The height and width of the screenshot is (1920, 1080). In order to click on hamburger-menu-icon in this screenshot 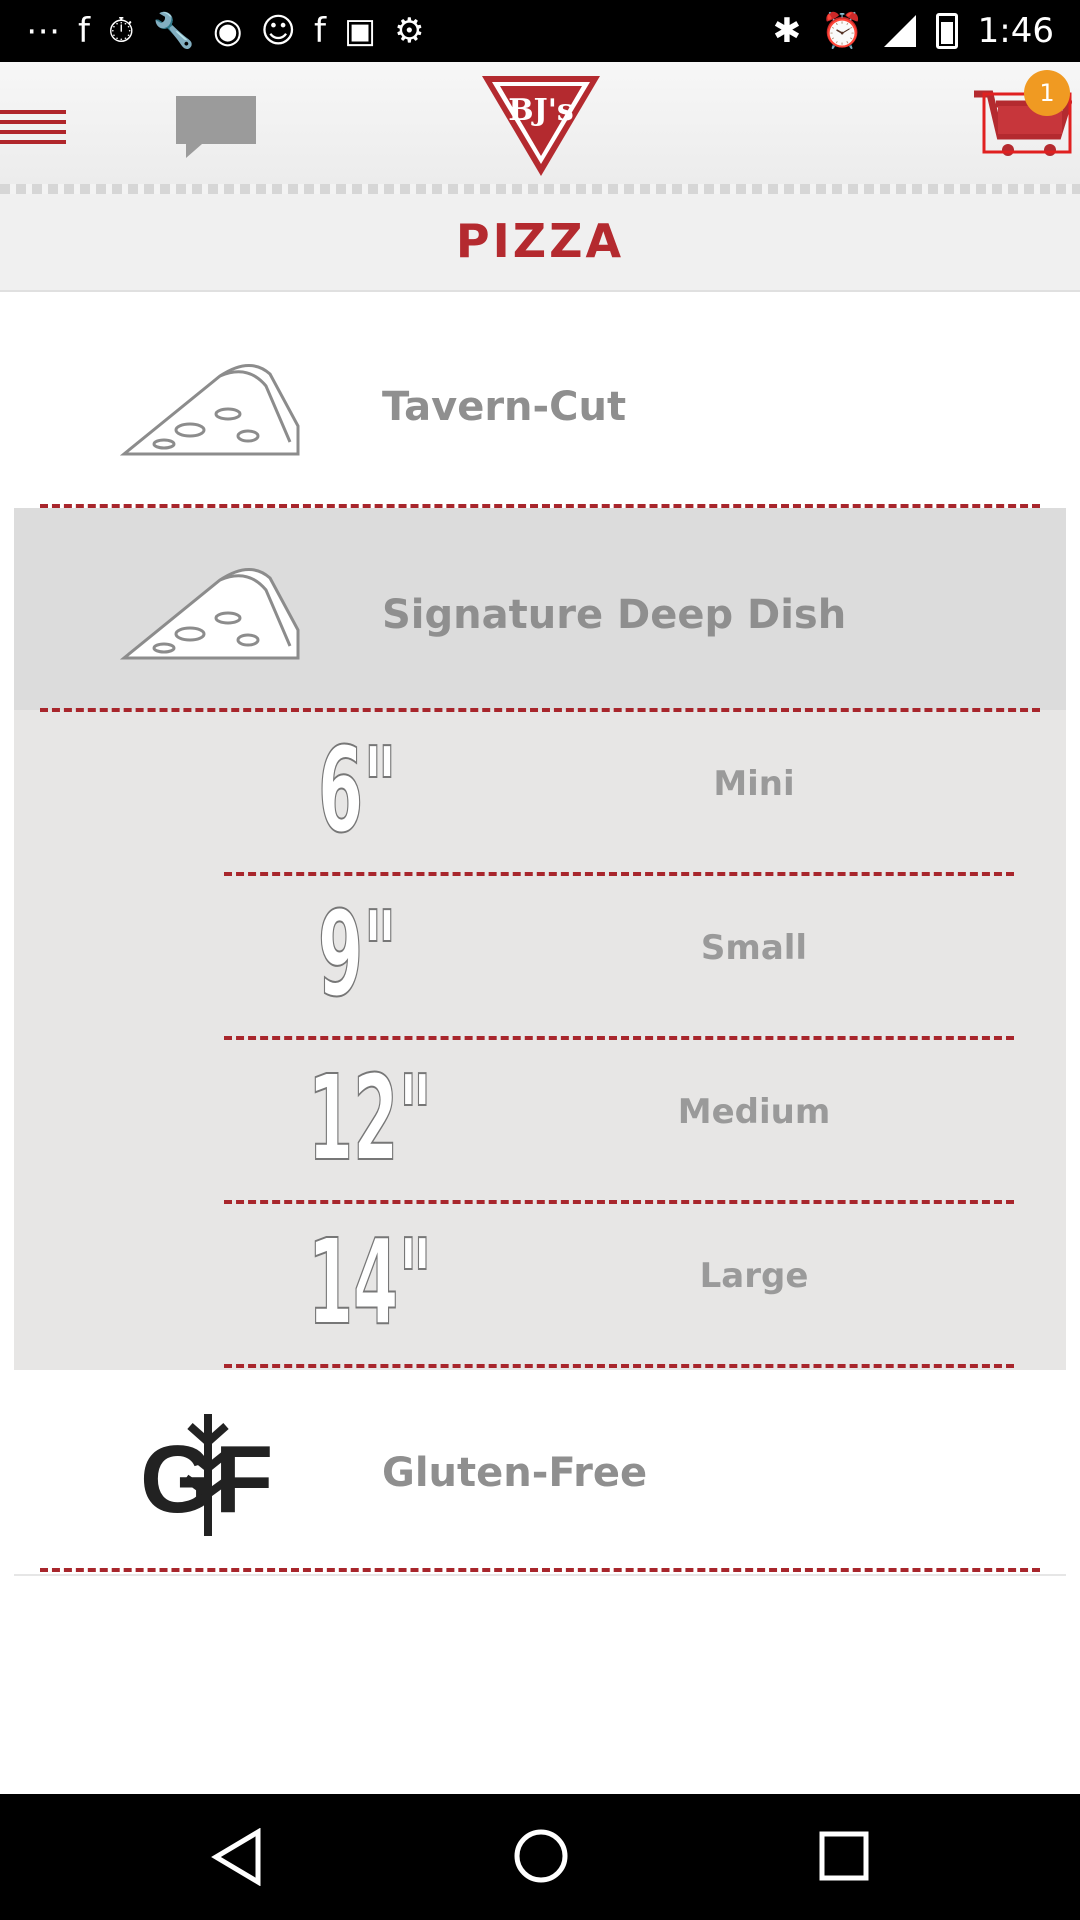, I will do `click(33, 127)`.